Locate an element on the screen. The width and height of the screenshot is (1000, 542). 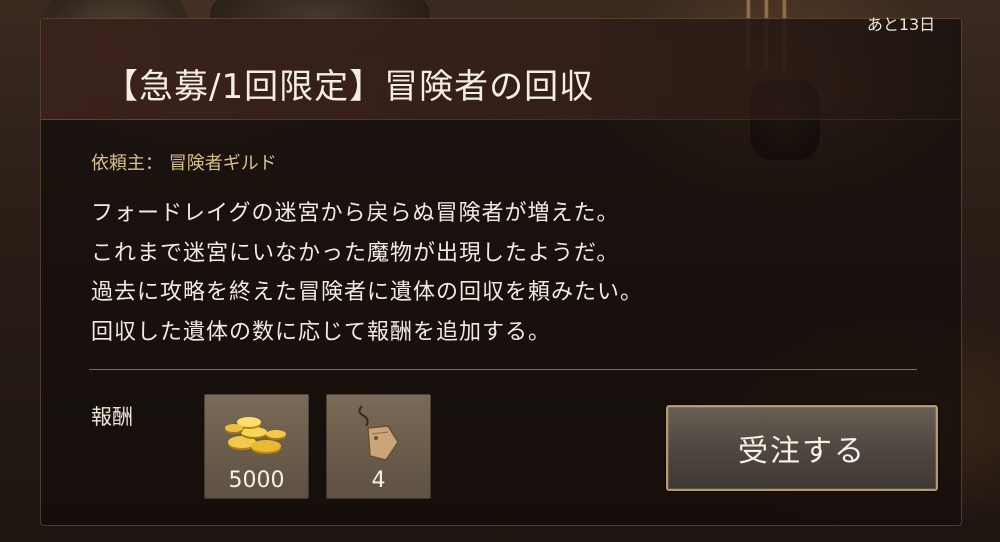
client-label: 依頼主： is located at coordinates (127, 163).